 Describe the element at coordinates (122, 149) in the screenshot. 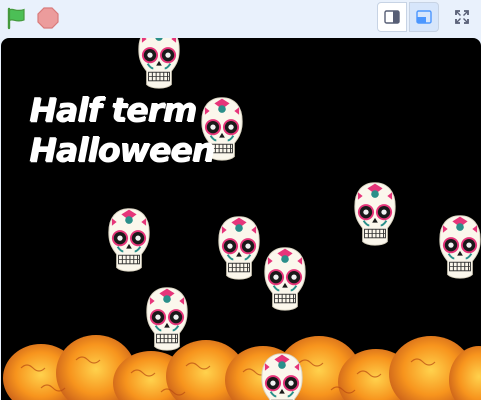

I see `title-line-2: Halloween` at that location.